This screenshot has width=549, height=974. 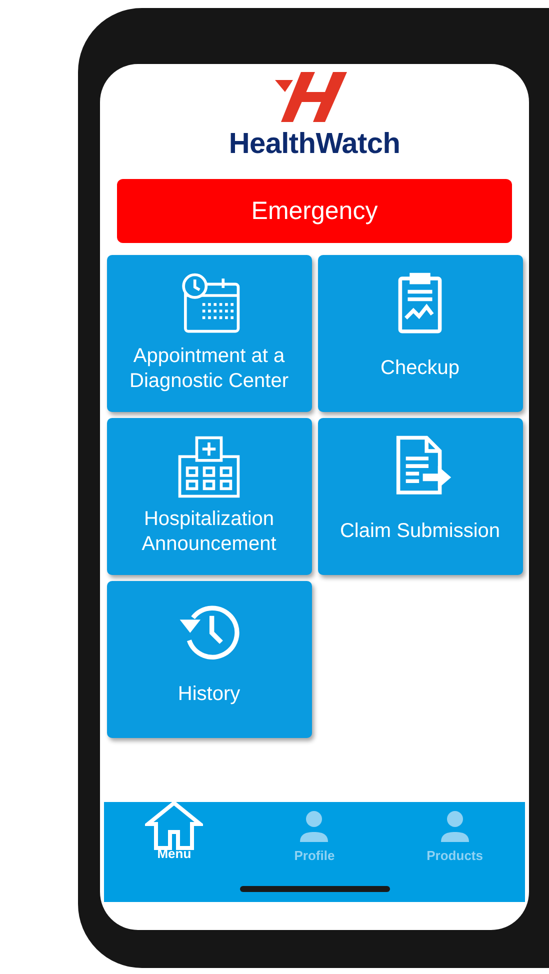 What do you see at coordinates (420, 496) in the screenshot?
I see `menu-tile: Claim Submission` at bounding box center [420, 496].